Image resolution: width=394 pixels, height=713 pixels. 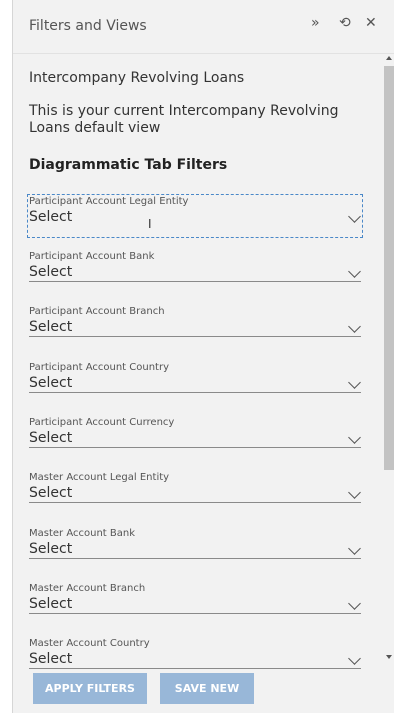 I want to click on close-icon: ✕, so click(x=371, y=23).